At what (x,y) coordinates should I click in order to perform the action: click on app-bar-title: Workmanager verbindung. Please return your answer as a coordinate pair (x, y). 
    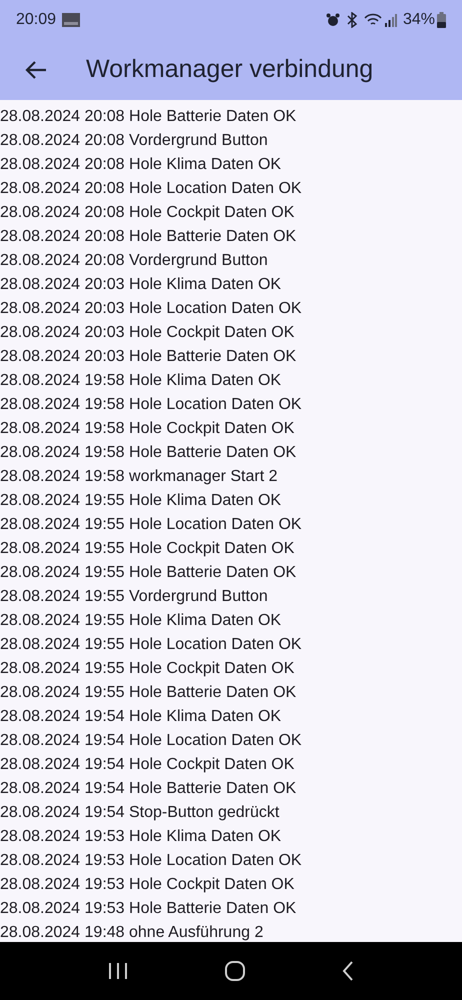
    Looking at the image, I should click on (230, 70).